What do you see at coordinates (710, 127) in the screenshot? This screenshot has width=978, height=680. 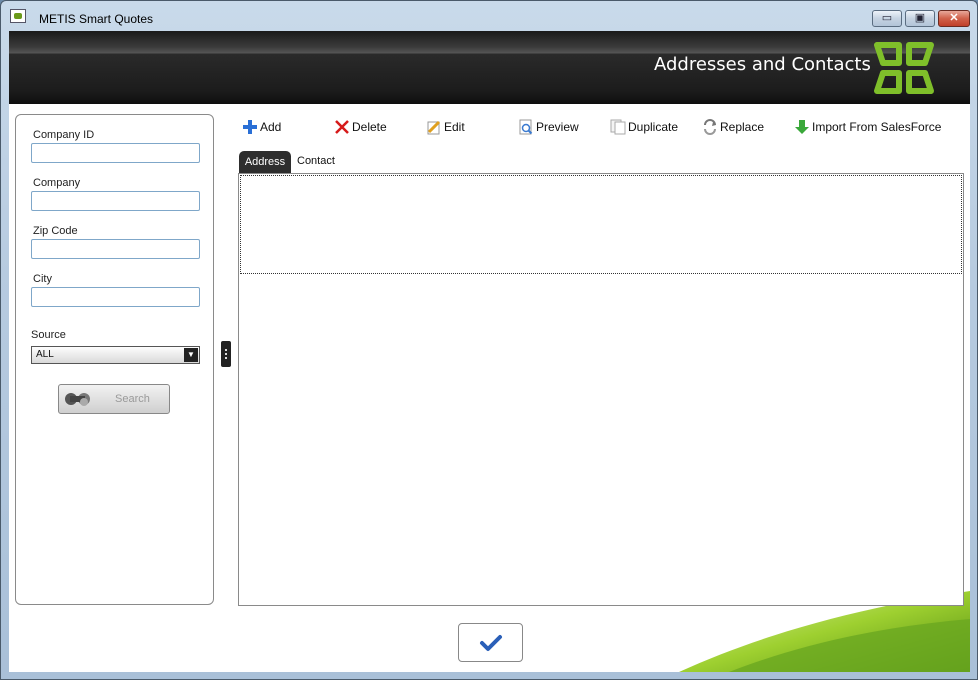 I see `replace-icon` at bounding box center [710, 127].